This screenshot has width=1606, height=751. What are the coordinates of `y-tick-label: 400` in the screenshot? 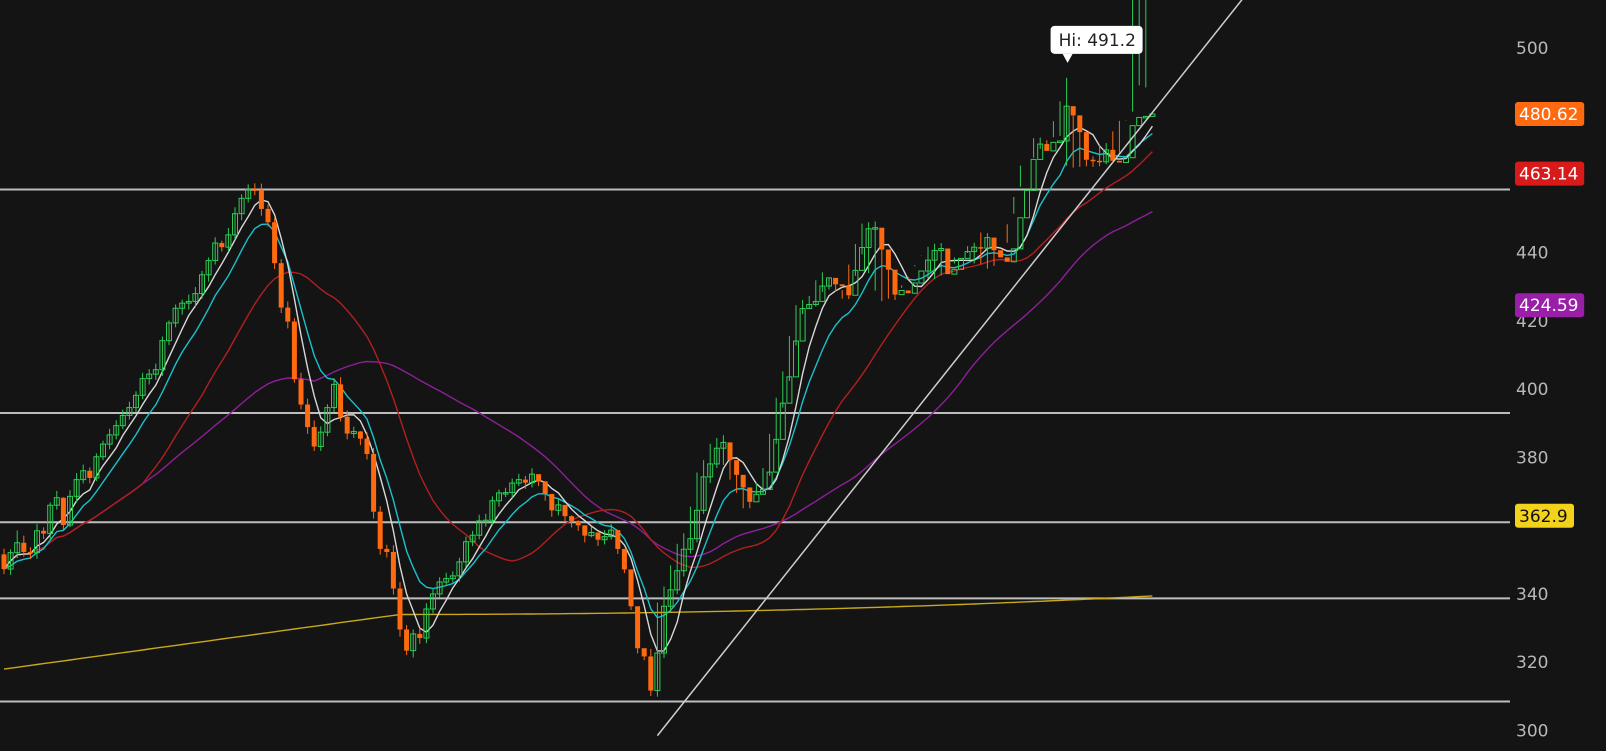 It's located at (1532, 390).